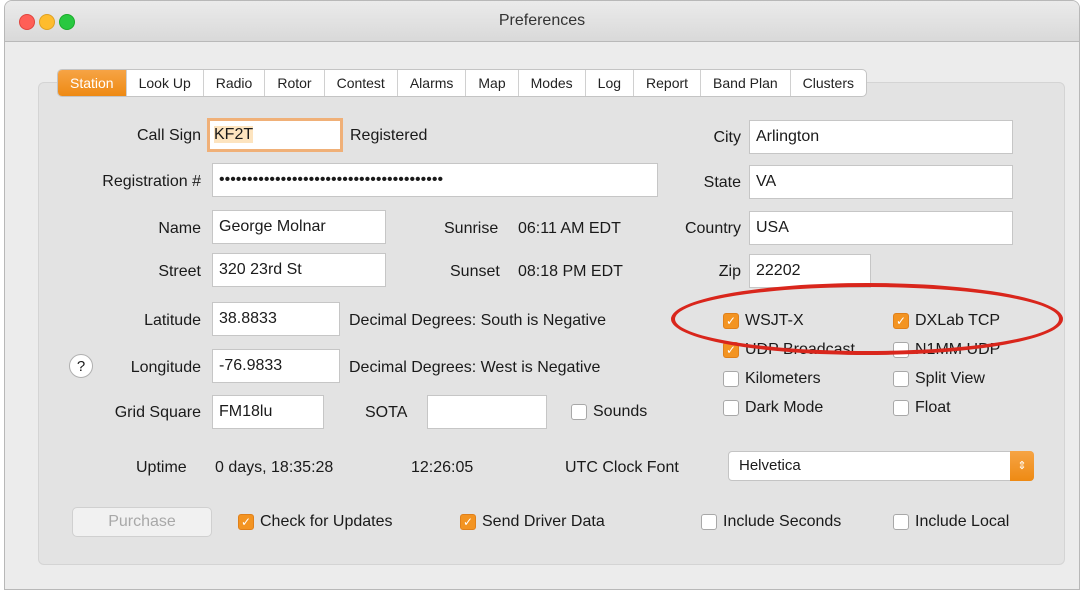 The height and width of the screenshot is (592, 1084). Describe the element at coordinates (165, 367) in the screenshot. I see `longitude-label: Longitude` at that location.